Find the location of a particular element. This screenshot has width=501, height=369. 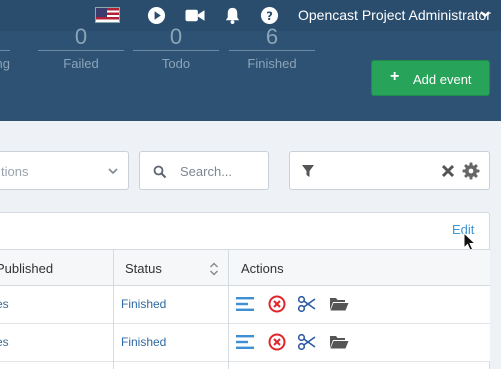

us-flag-icon is located at coordinates (107, 15).